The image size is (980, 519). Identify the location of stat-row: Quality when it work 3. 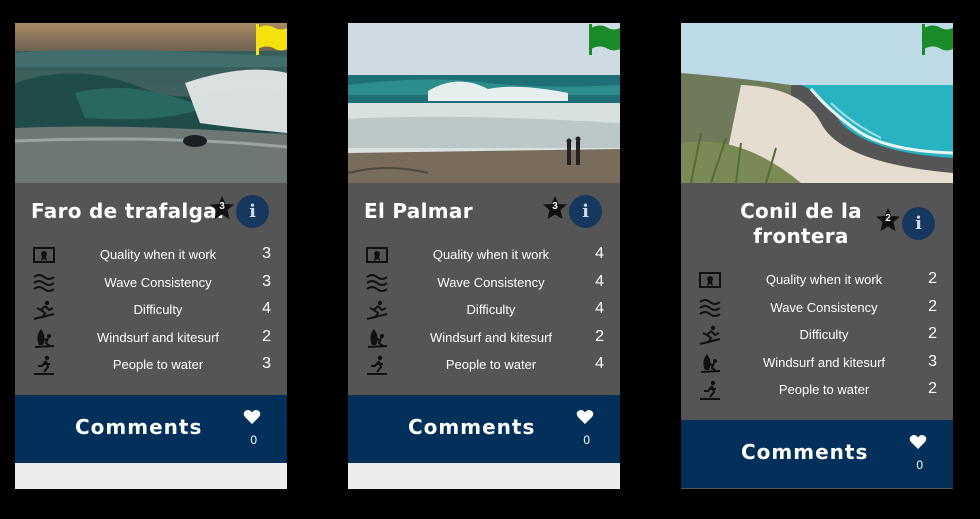
(151, 256).